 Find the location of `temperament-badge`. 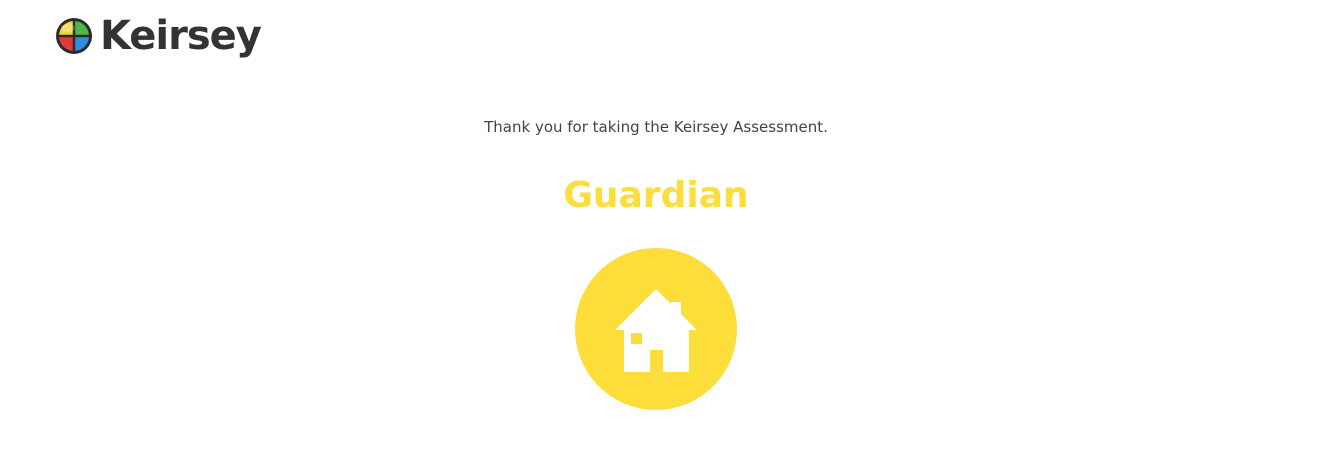

temperament-badge is located at coordinates (656, 329).